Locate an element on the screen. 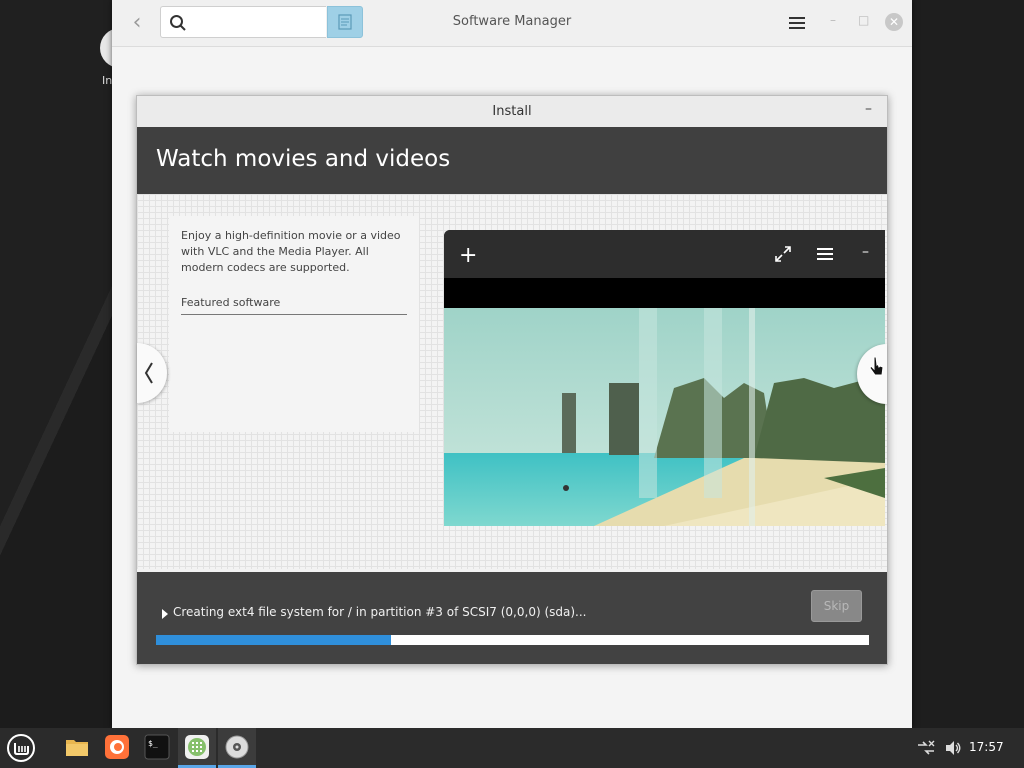  mouse-cursor-icon is located at coordinates (876, 366).